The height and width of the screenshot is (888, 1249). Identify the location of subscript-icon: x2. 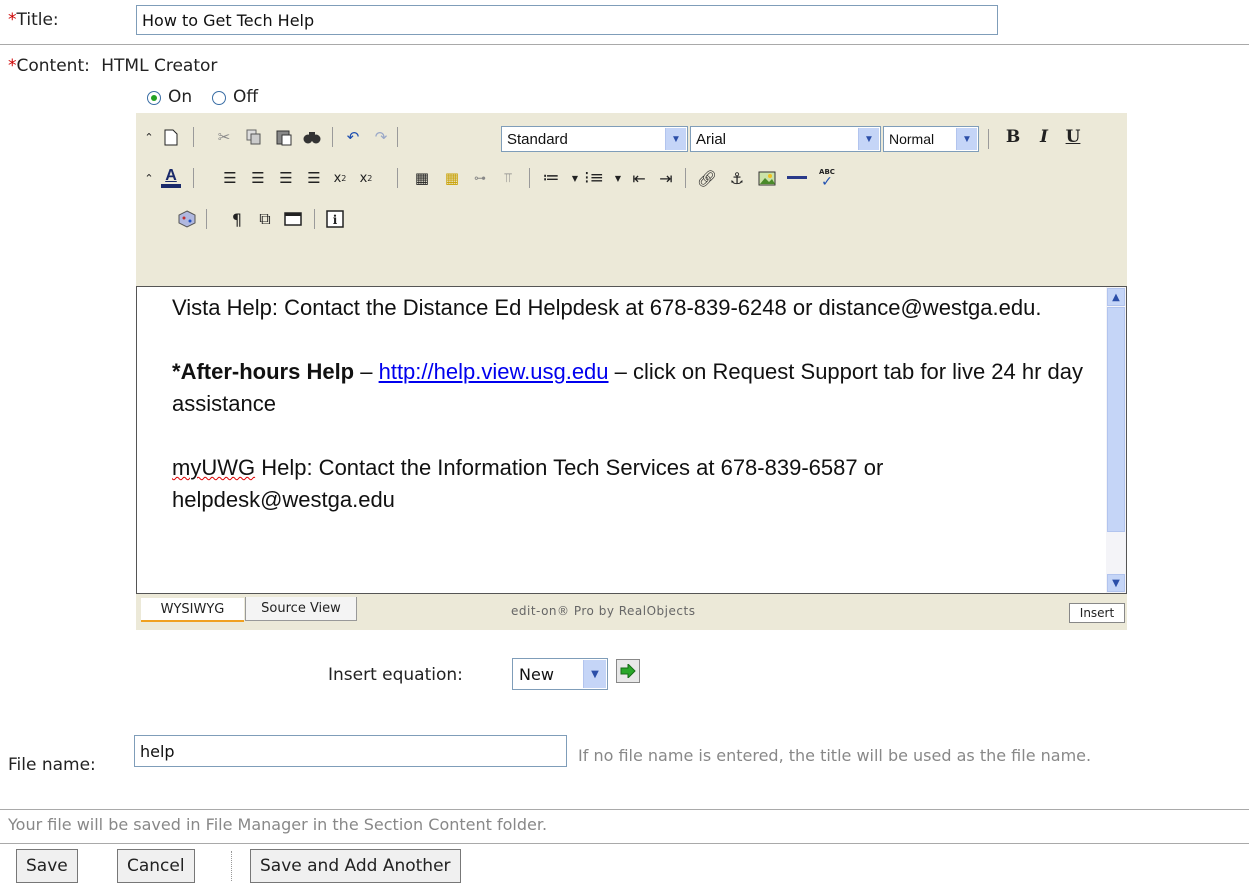
(340, 178).